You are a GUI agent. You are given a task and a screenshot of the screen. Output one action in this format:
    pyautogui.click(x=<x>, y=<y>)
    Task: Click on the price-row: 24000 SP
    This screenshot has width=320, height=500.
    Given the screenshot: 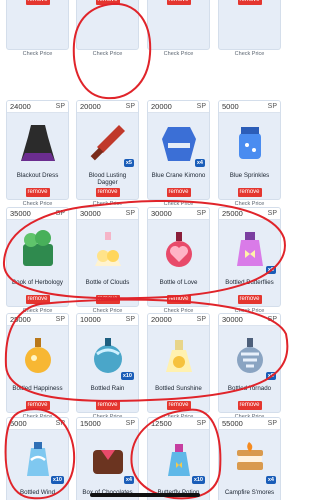 What is the action you would take?
    pyautogui.click(x=37, y=107)
    